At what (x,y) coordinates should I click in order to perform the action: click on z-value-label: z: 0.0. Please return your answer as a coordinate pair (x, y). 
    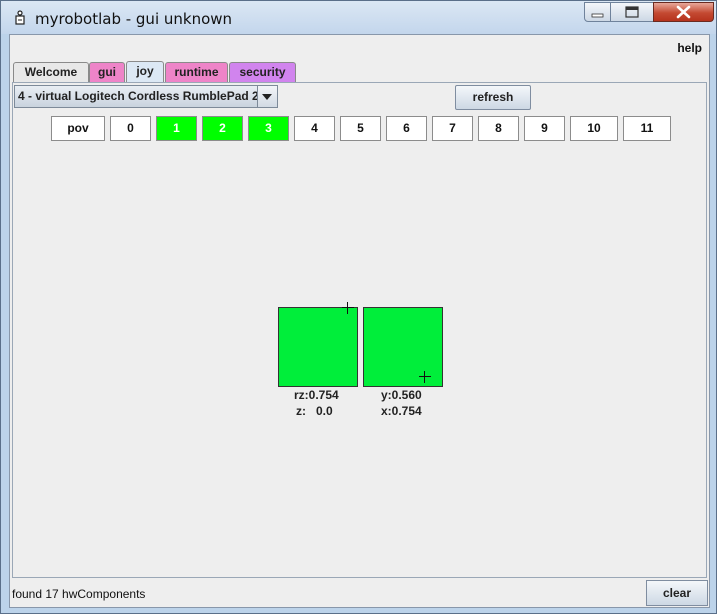
    Looking at the image, I should click on (314, 411).